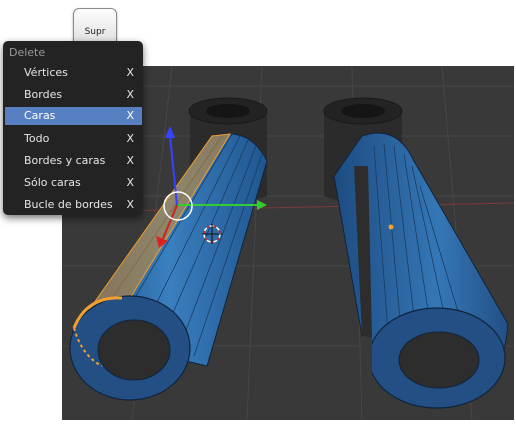 This screenshot has height=425, width=516. Describe the element at coordinates (37, 138) in the screenshot. I see `menu-item-label: Todo` at that location.